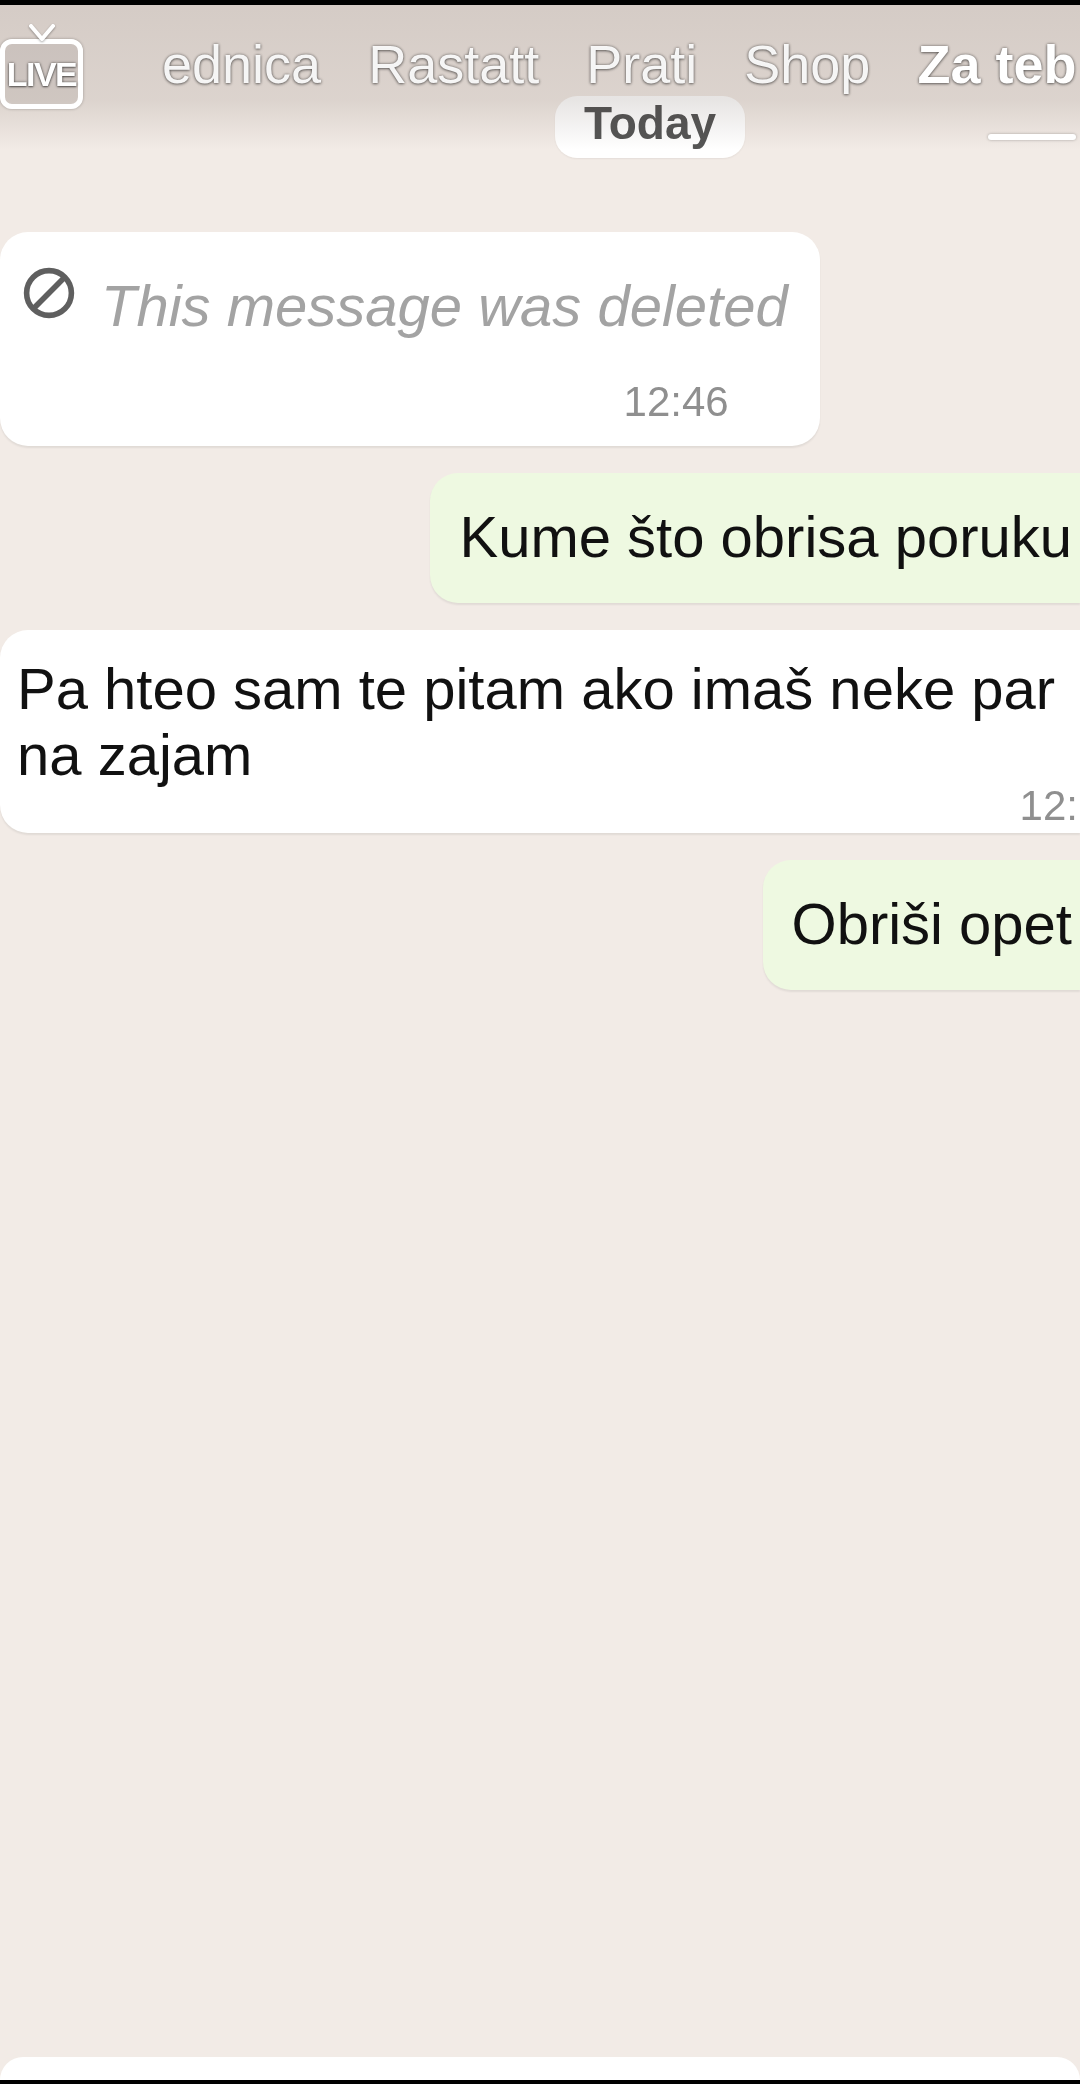 The width and height of the screenshot is (1080, 2084). What do you see at coordinates (1048, 806) in the screenshot?
I see `message-time: 12:` at bounding box center [1048, 806].